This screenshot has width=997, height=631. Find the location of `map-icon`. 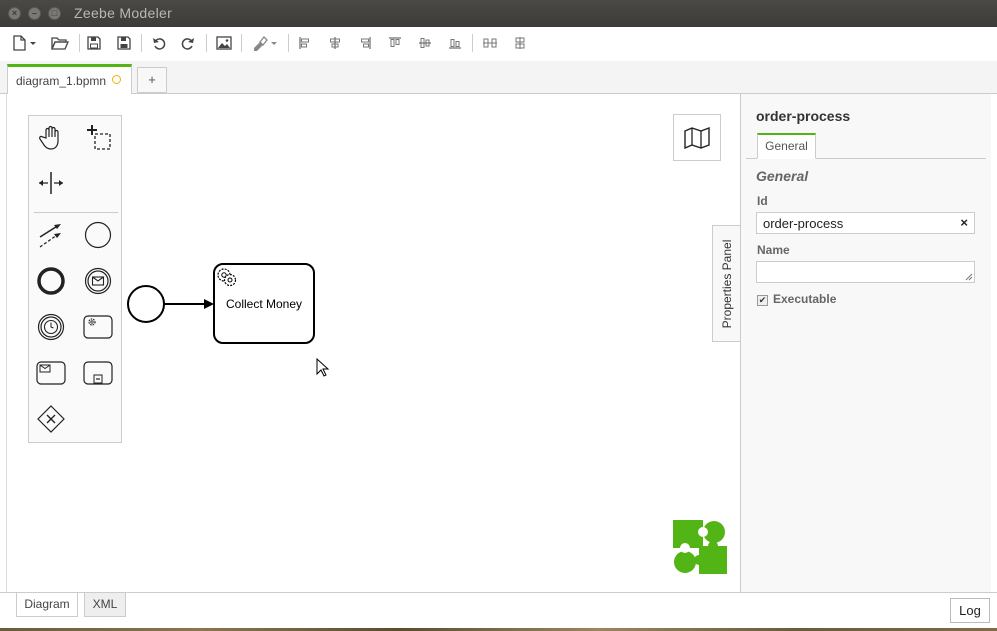

map-icon is located at coordinates (697, 137).